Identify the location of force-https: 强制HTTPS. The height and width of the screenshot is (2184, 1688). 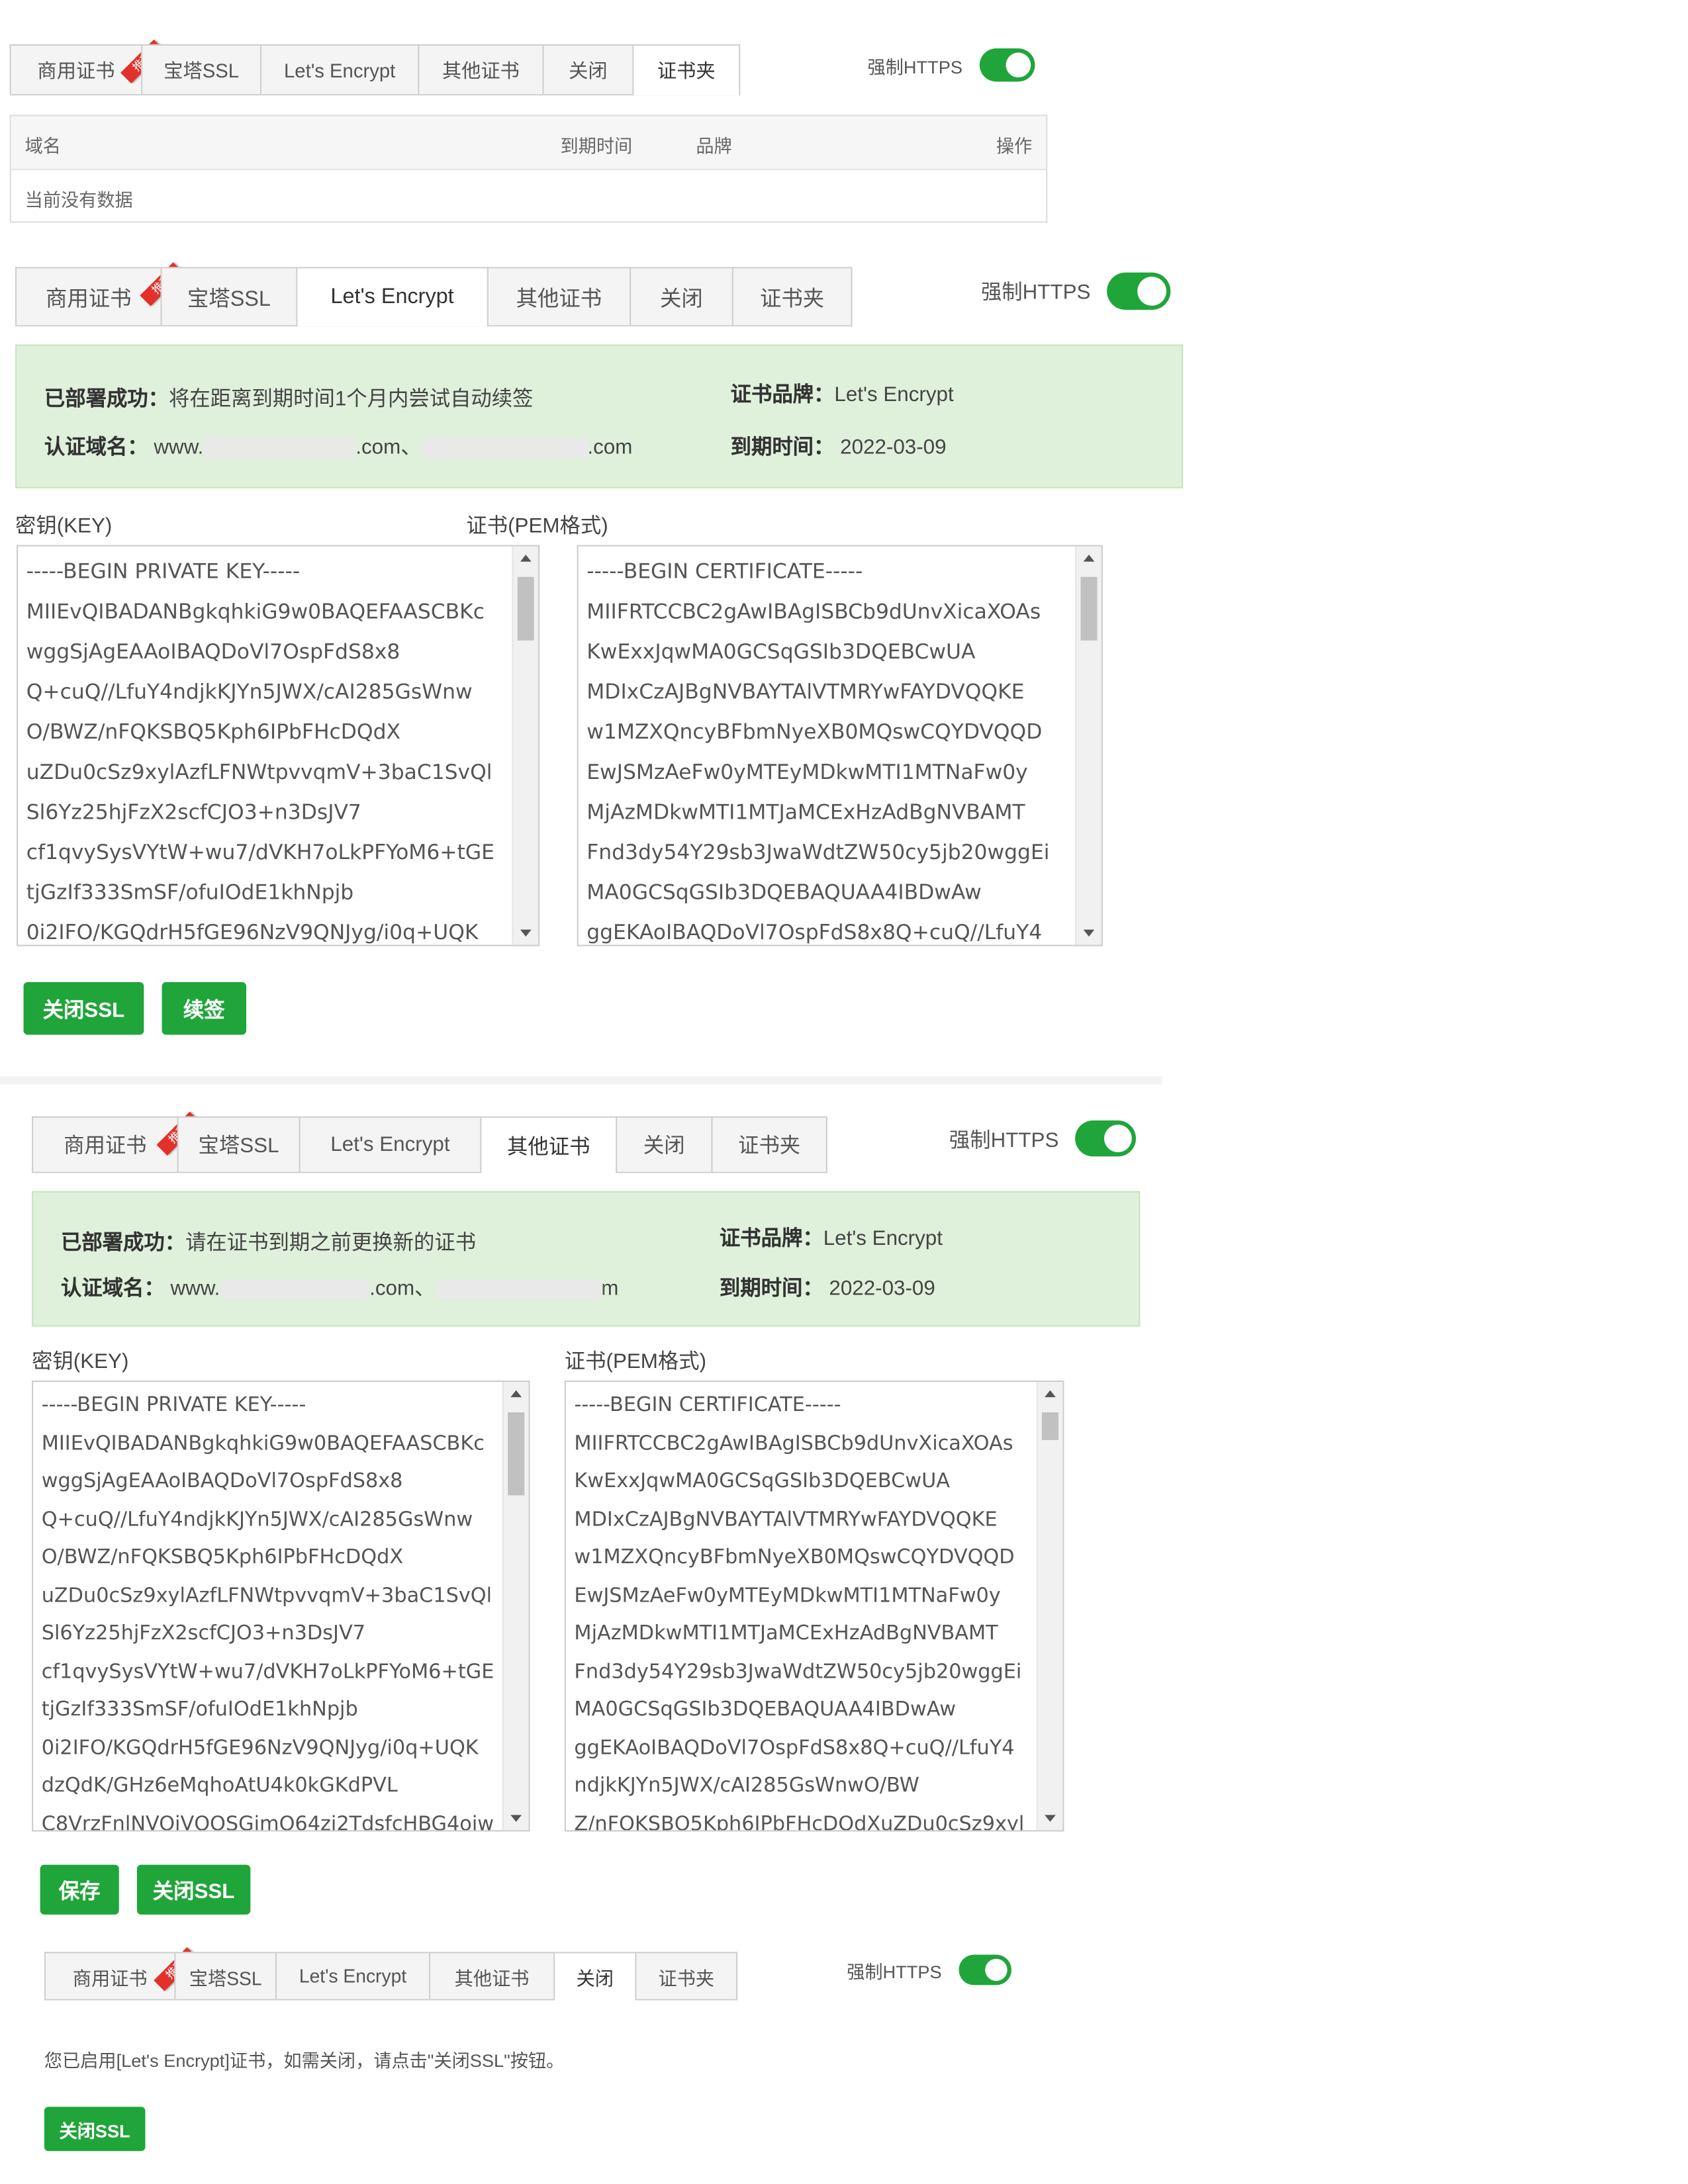
(1076, 291).